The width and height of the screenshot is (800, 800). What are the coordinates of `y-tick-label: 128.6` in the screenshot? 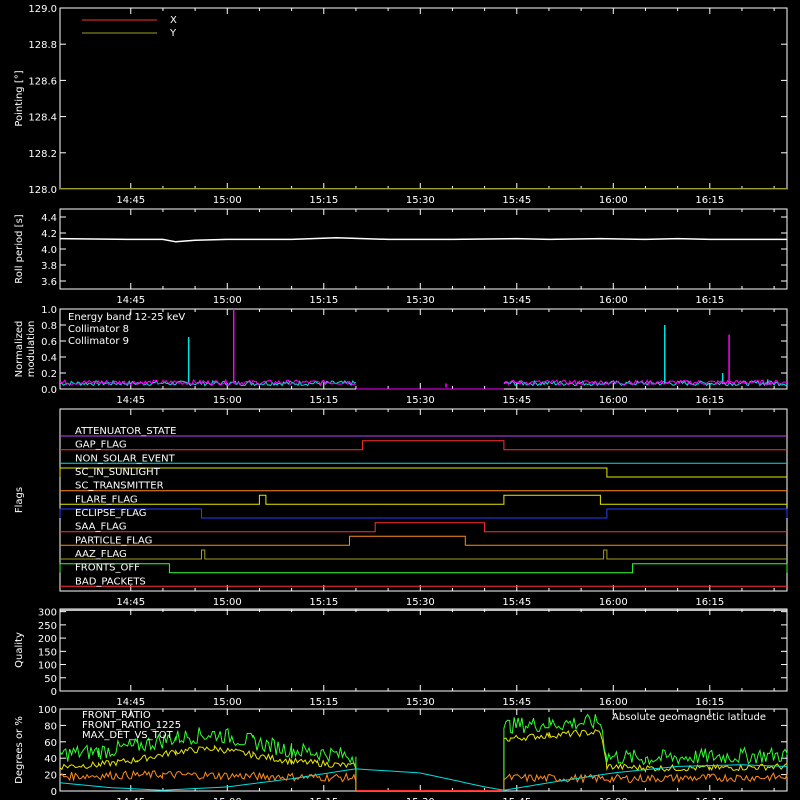 It's located at (42, 81).